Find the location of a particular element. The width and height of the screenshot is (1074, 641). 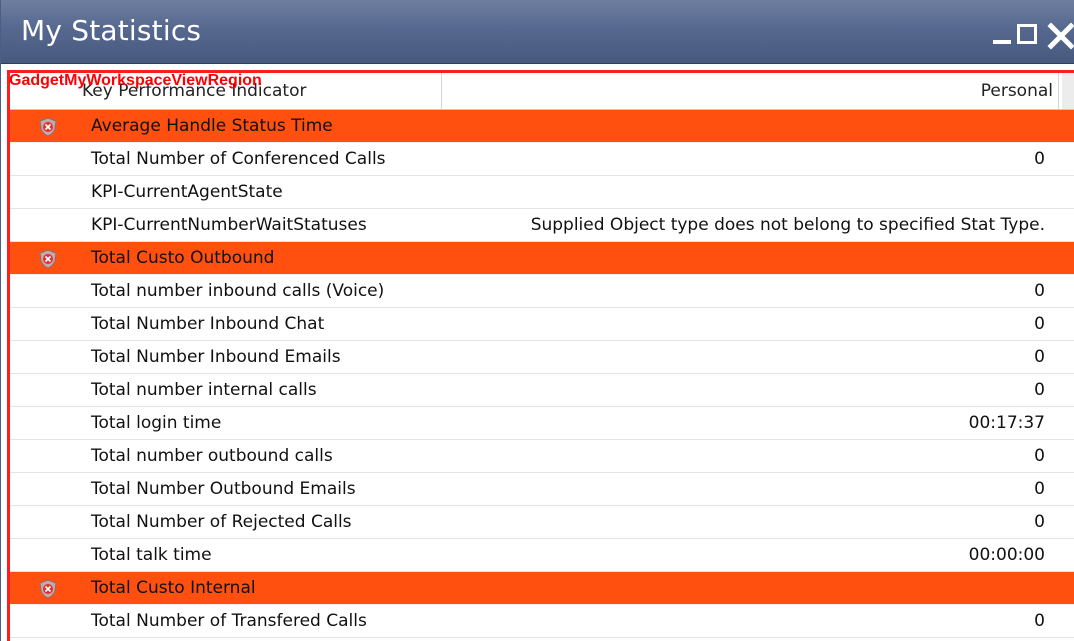

kpi-label: Total Number Inbound Chat is located at coordinates (208, 324).